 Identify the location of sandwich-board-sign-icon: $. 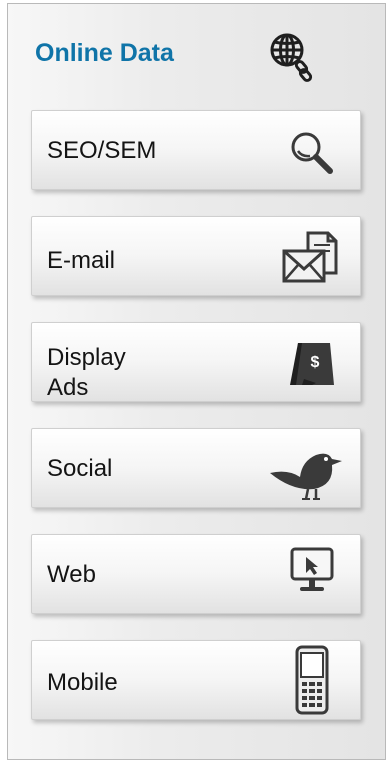
(311, 364).